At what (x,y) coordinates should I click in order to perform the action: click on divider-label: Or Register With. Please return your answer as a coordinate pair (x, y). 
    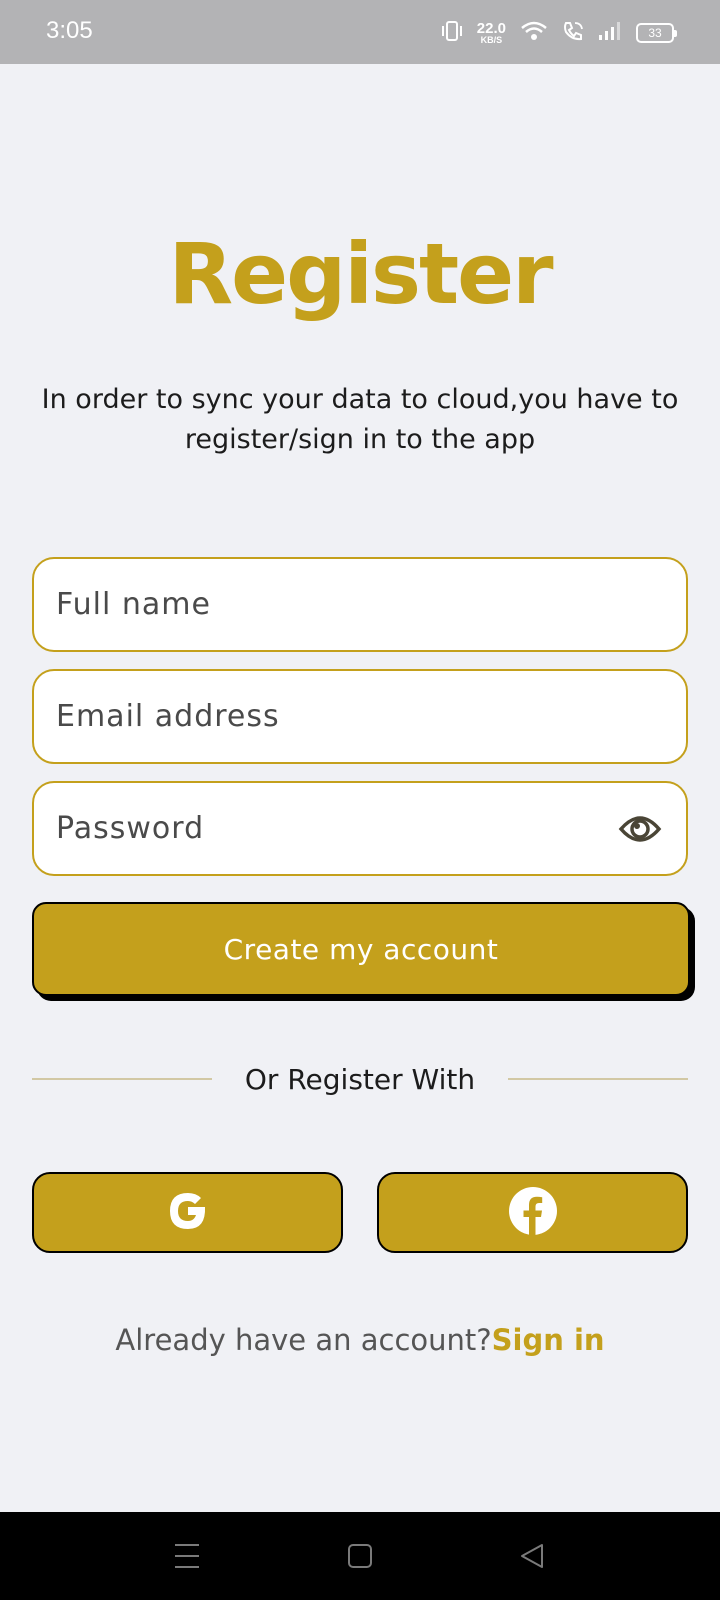
    Looking at the image, I should click on (360, 1079).